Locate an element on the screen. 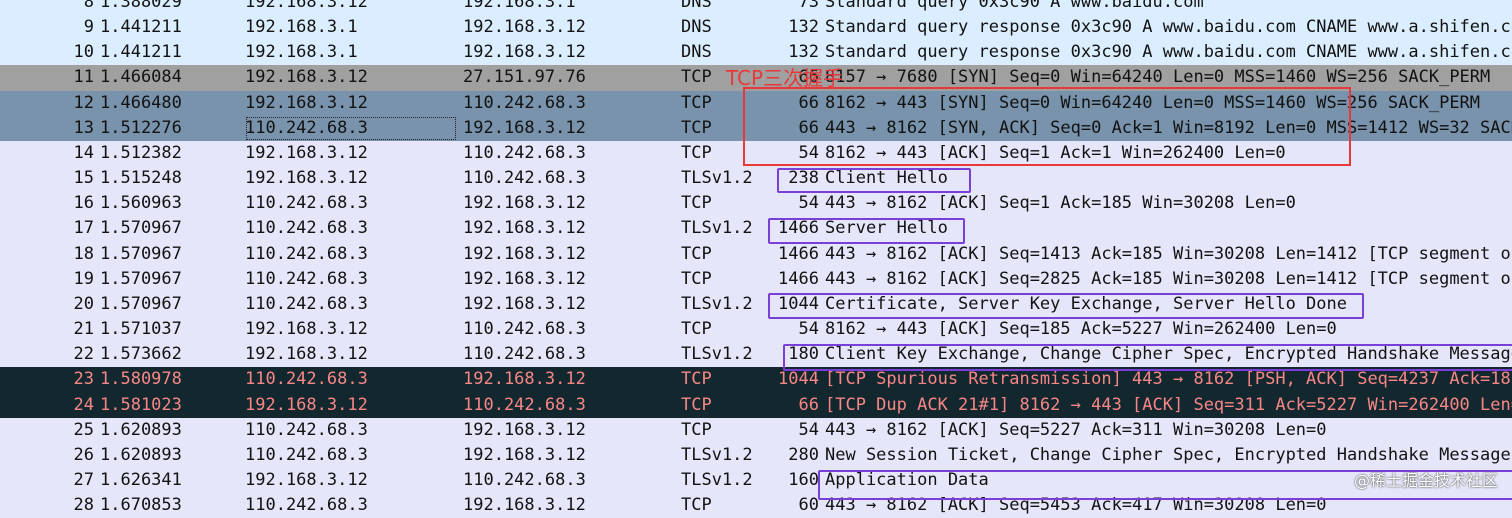  packet-destination: 27.151.97.76 is located at coordinates (524, 77).